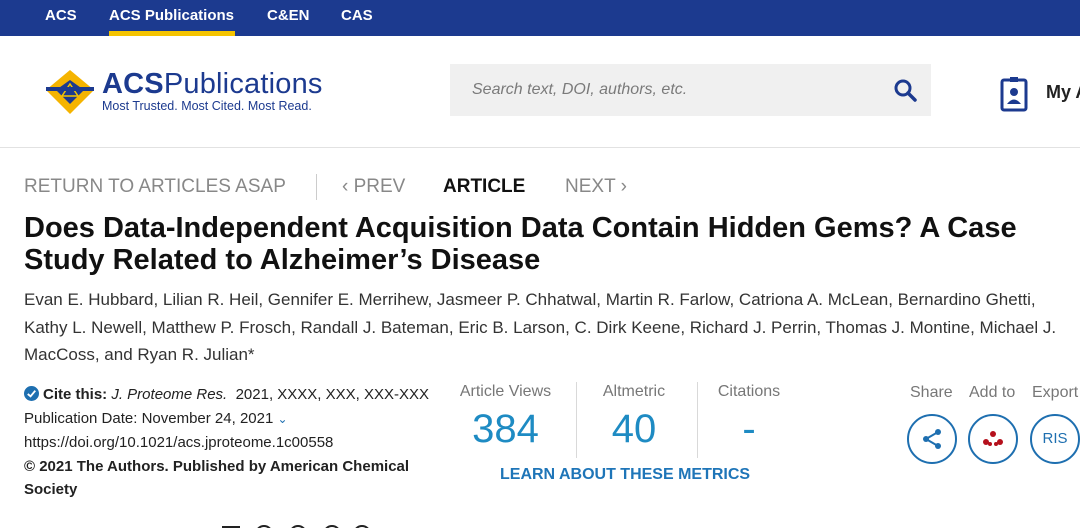 This screenshot has height=528, width=1080. I want to click on ris-label: RIS, so click(1055, 438).